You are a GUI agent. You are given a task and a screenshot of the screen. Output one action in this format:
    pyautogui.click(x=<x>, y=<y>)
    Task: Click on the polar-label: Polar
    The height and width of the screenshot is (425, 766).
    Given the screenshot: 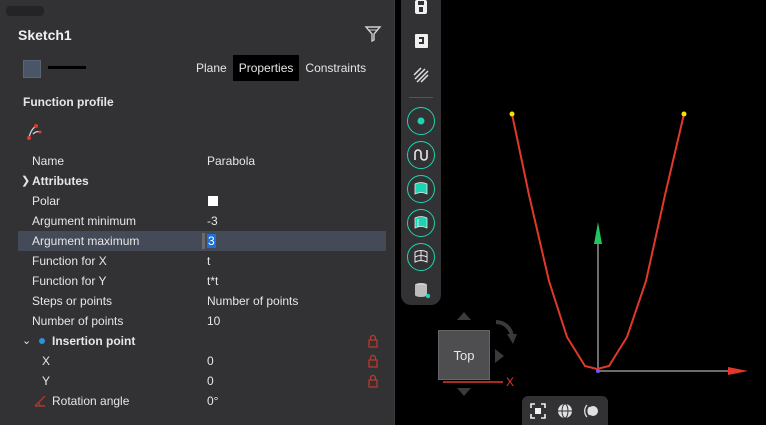 What is the action you would take?
    pyautogui.click(x=46, y=201)
    